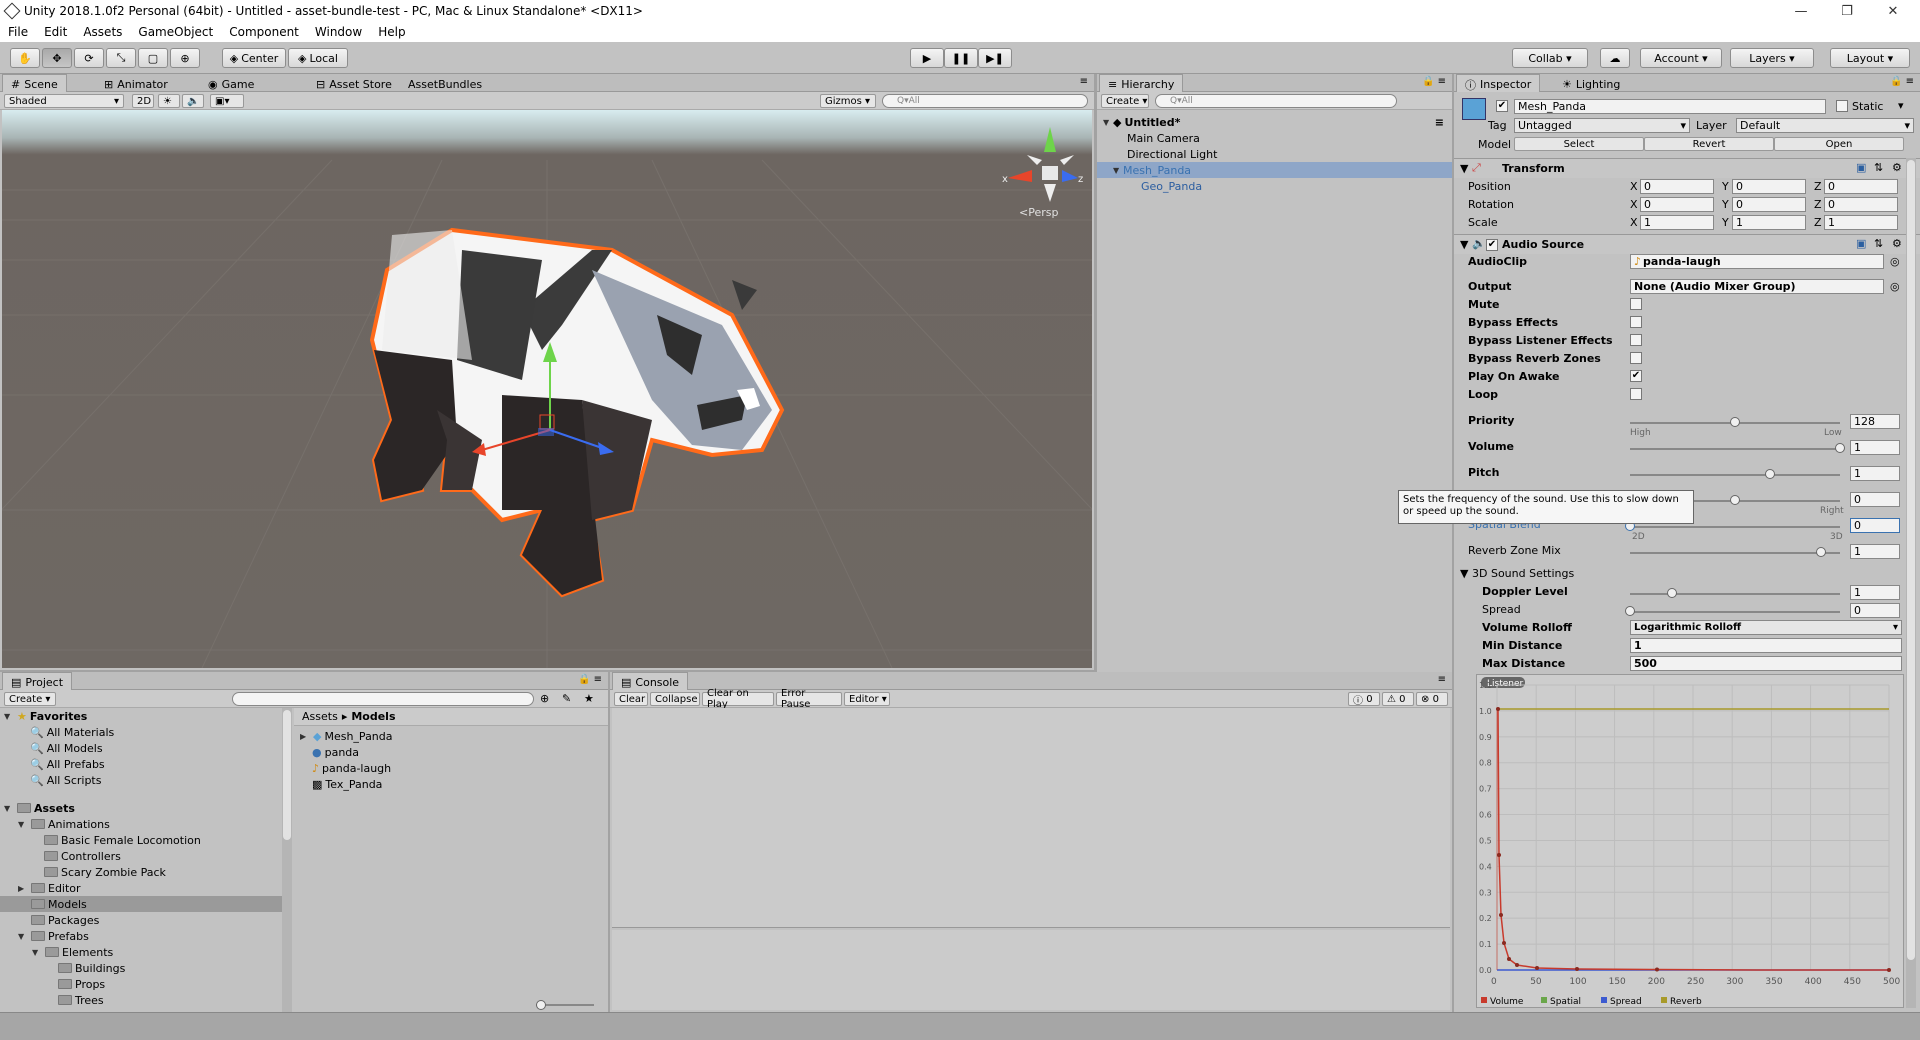  What do you see at coordinates (1636, 358) in the screenshot?
I see `bypass-reverb-checkbox` at bounding box center [1636, 358].